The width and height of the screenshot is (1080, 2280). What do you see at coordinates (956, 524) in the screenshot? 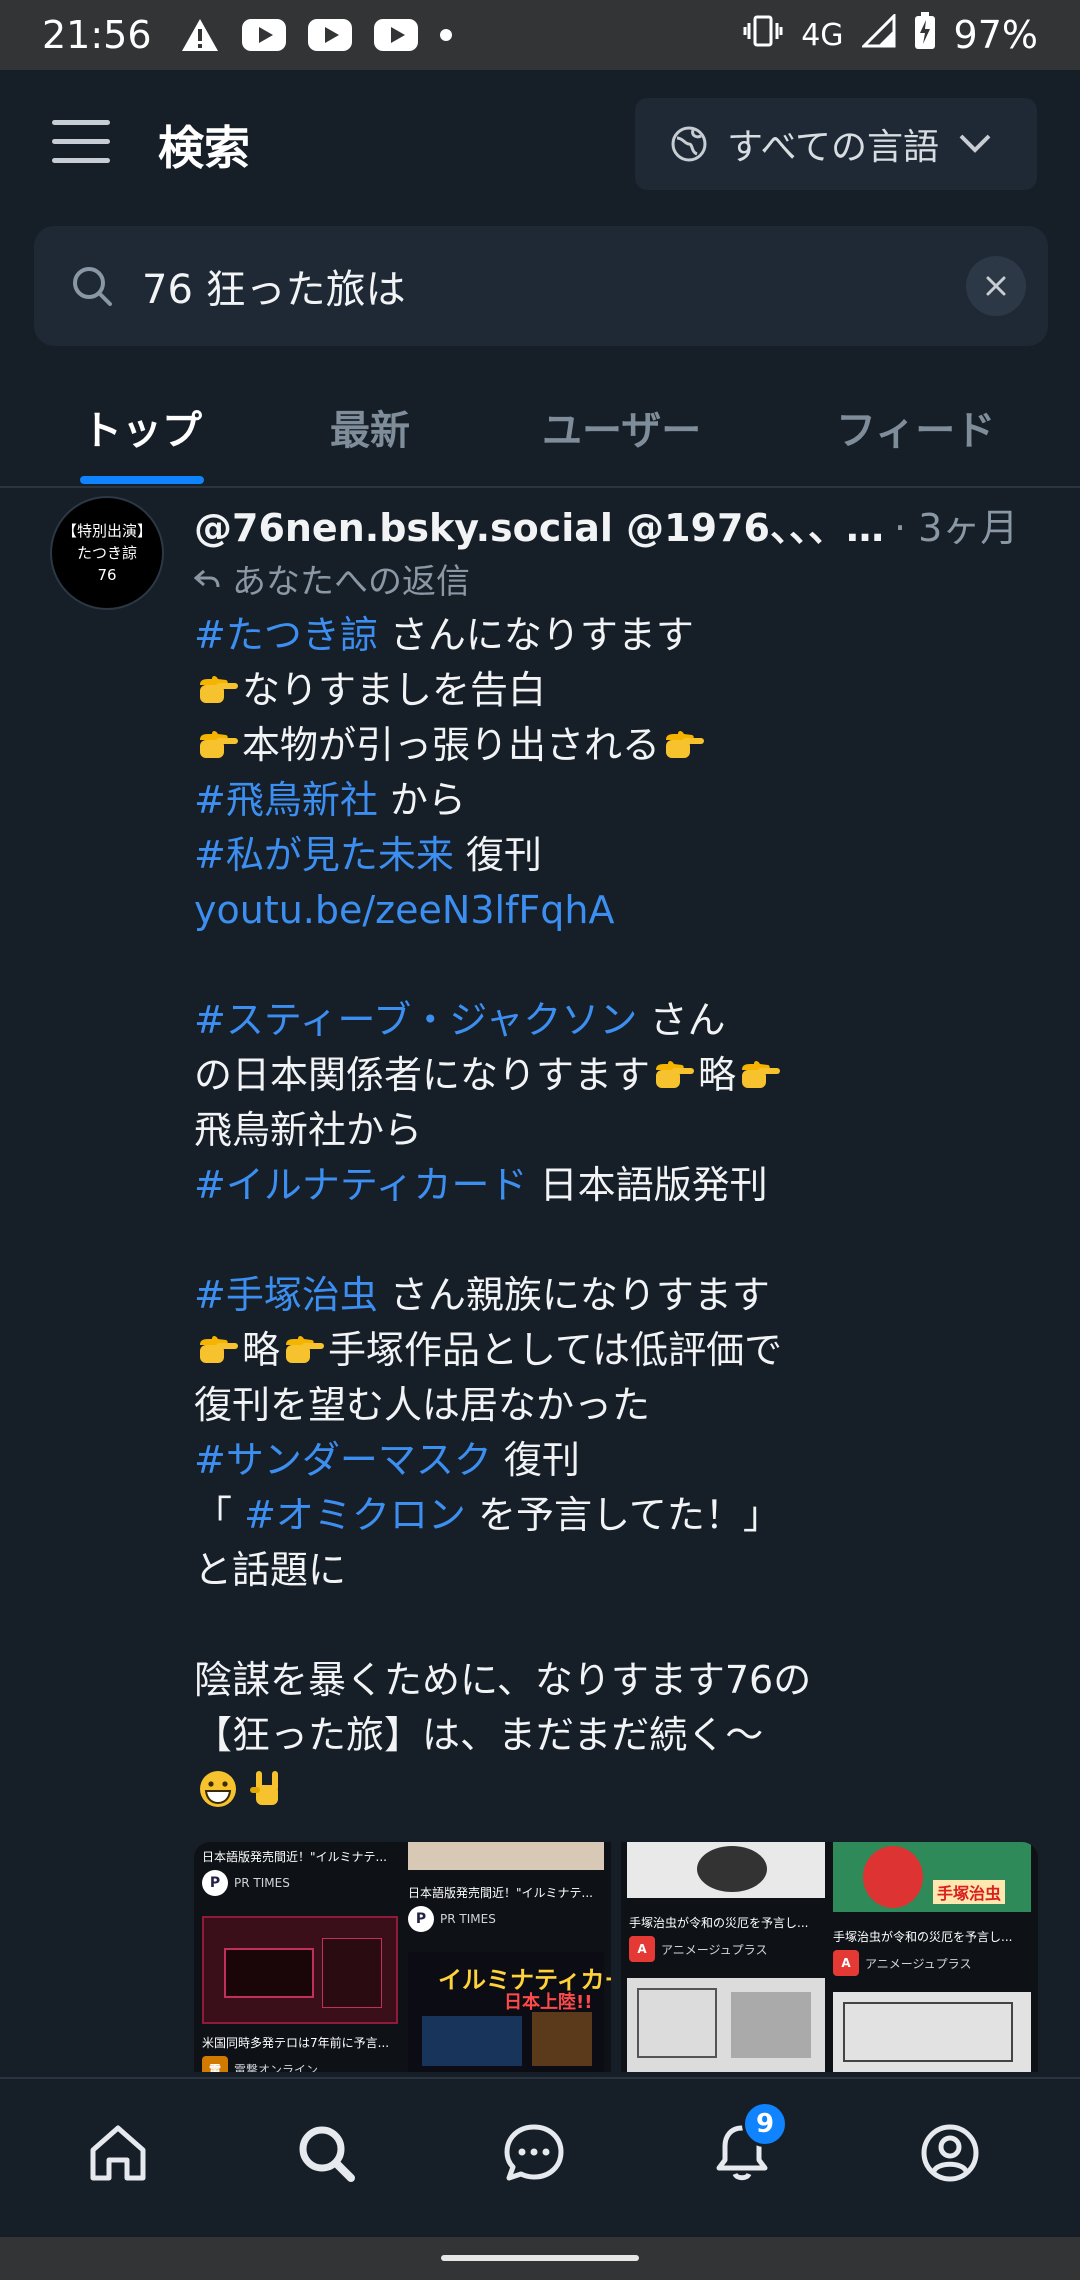
I see `post-timestamp: · 3ヶ月` at bounding box center [956, 524].